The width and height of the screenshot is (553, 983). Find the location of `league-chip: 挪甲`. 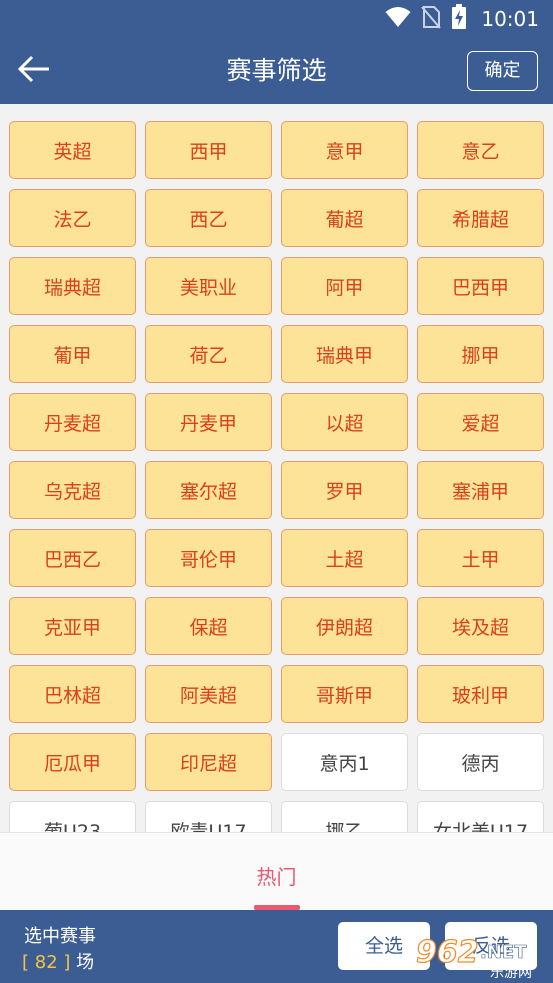

league-chip: 挪甲 is located at coordinates (480, 354).